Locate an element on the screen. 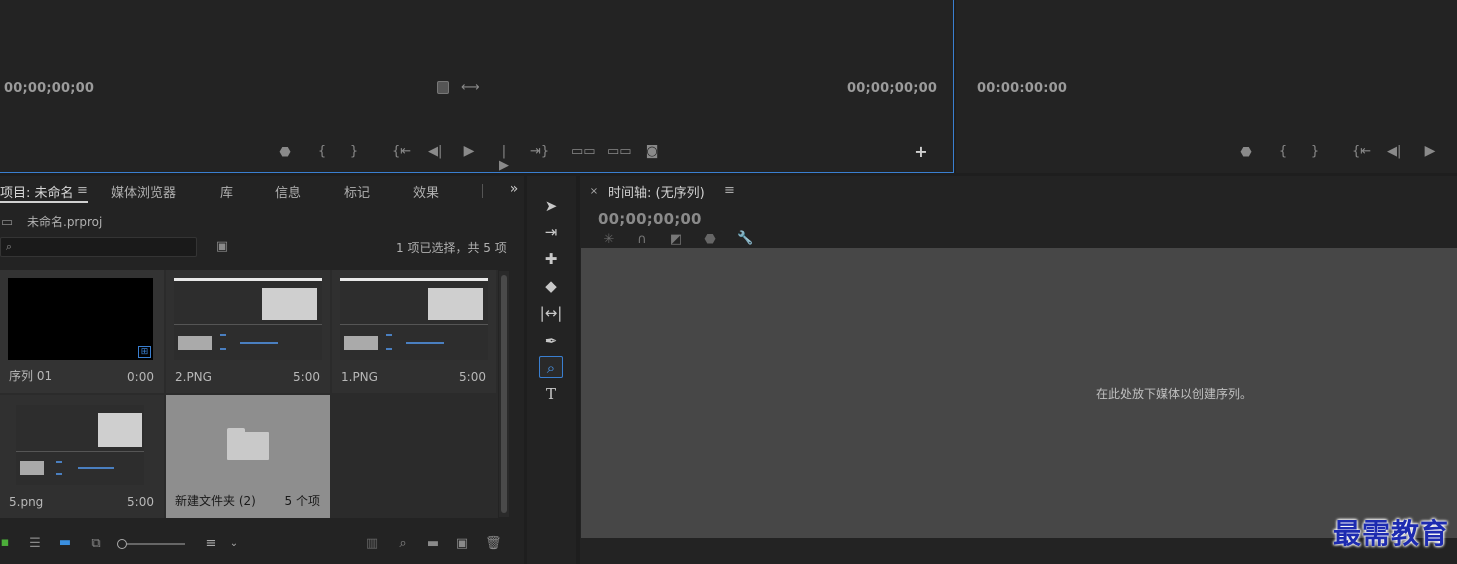 The width and height of the screenshot is (1457, 564). ripple-edit-tool-icon: ✚ is located at coordinates (551, 259).